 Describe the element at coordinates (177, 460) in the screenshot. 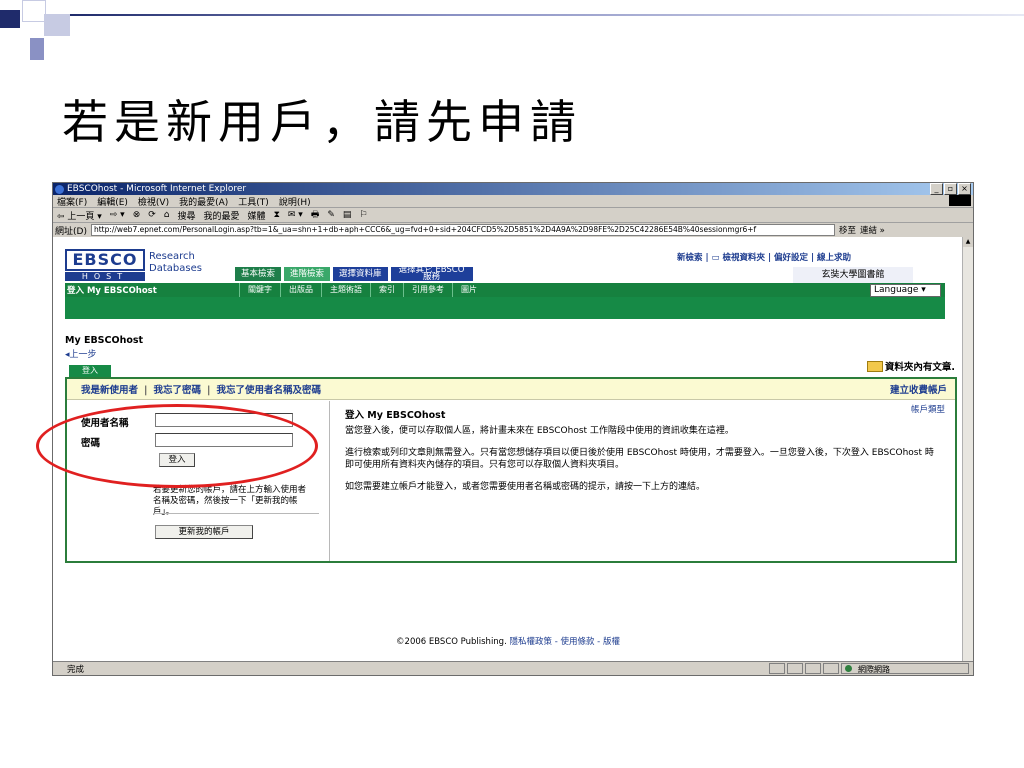

I see `login-button: 登入` at that location.